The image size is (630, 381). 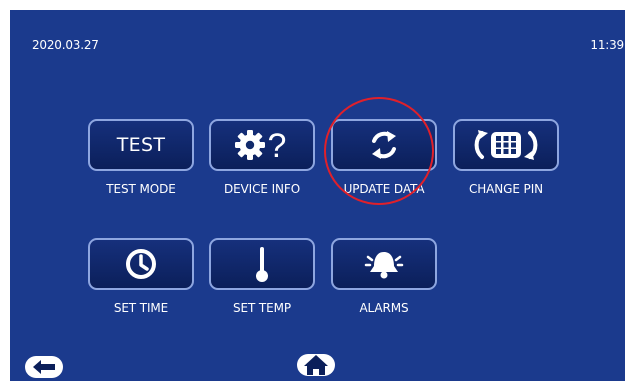 I want to click on test-button-text: TEST, so click(x=141, y=145).